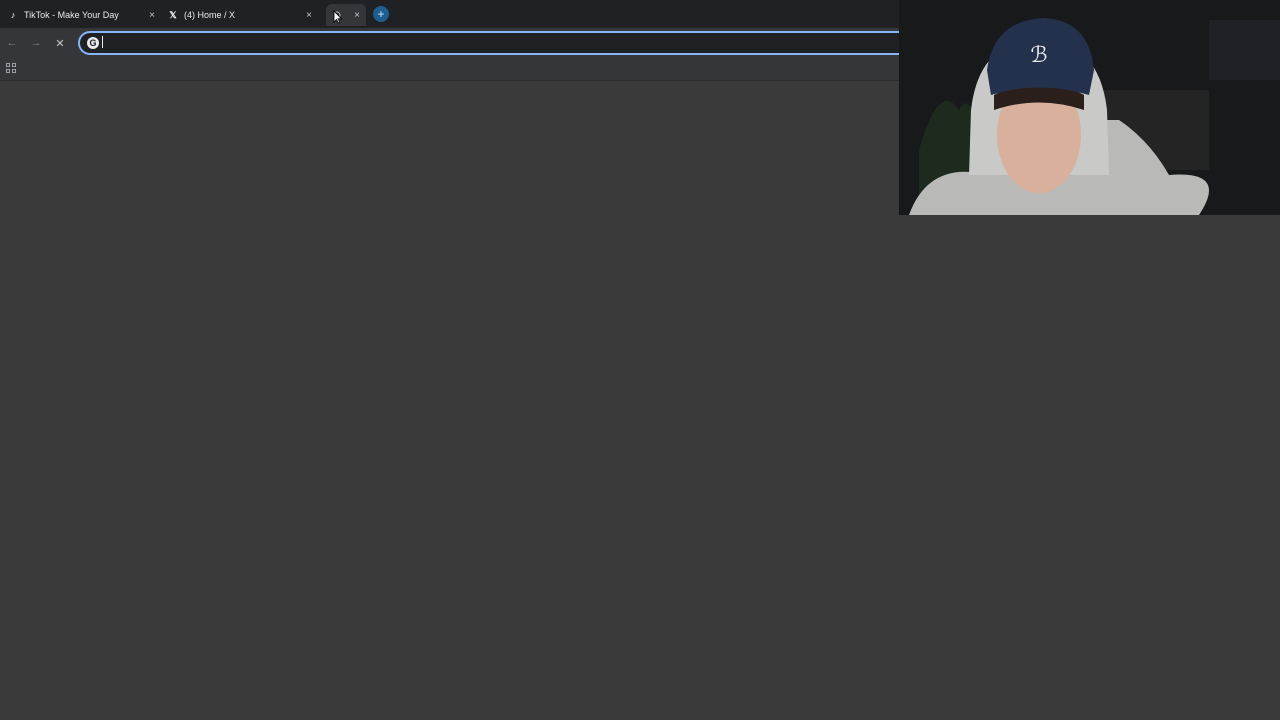  I want to click on stop-loading-icon: ✕, so click(60, 43).